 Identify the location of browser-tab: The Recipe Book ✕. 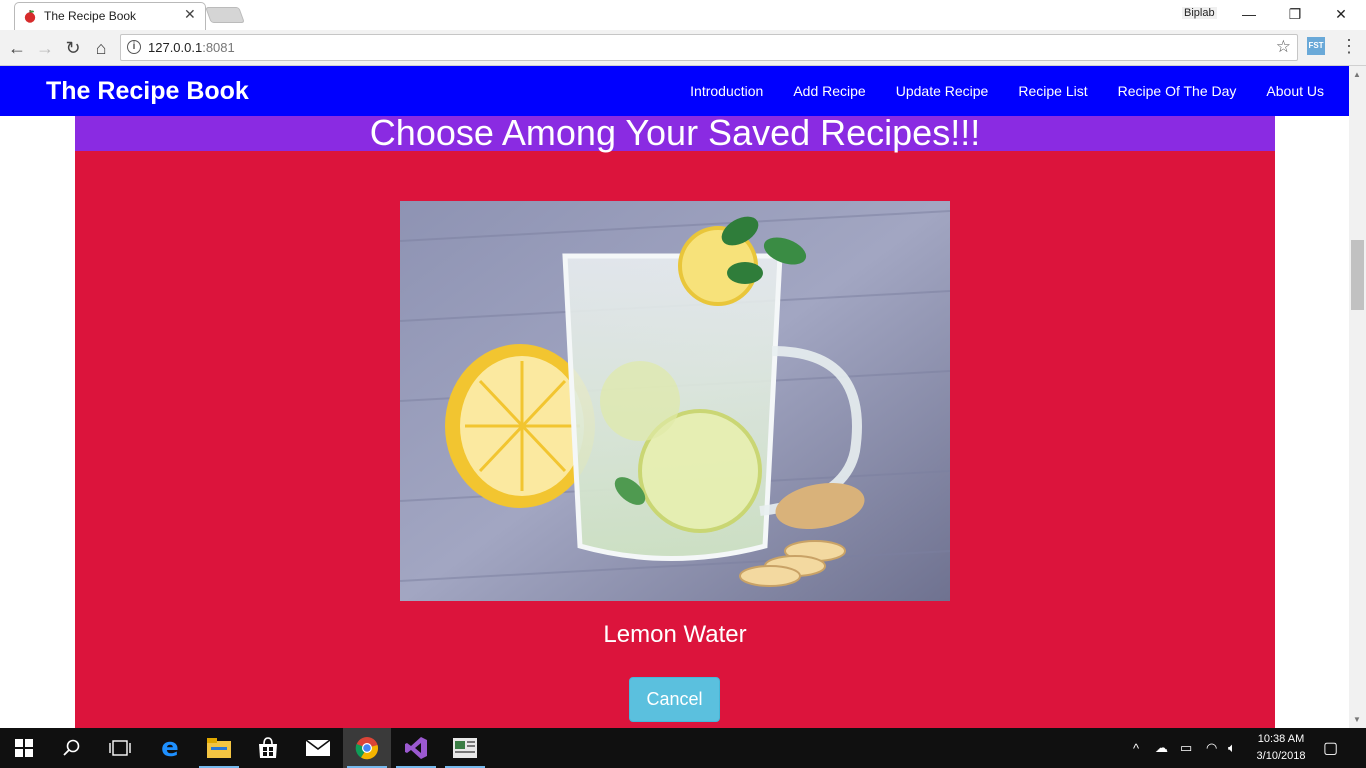
(110, 16).